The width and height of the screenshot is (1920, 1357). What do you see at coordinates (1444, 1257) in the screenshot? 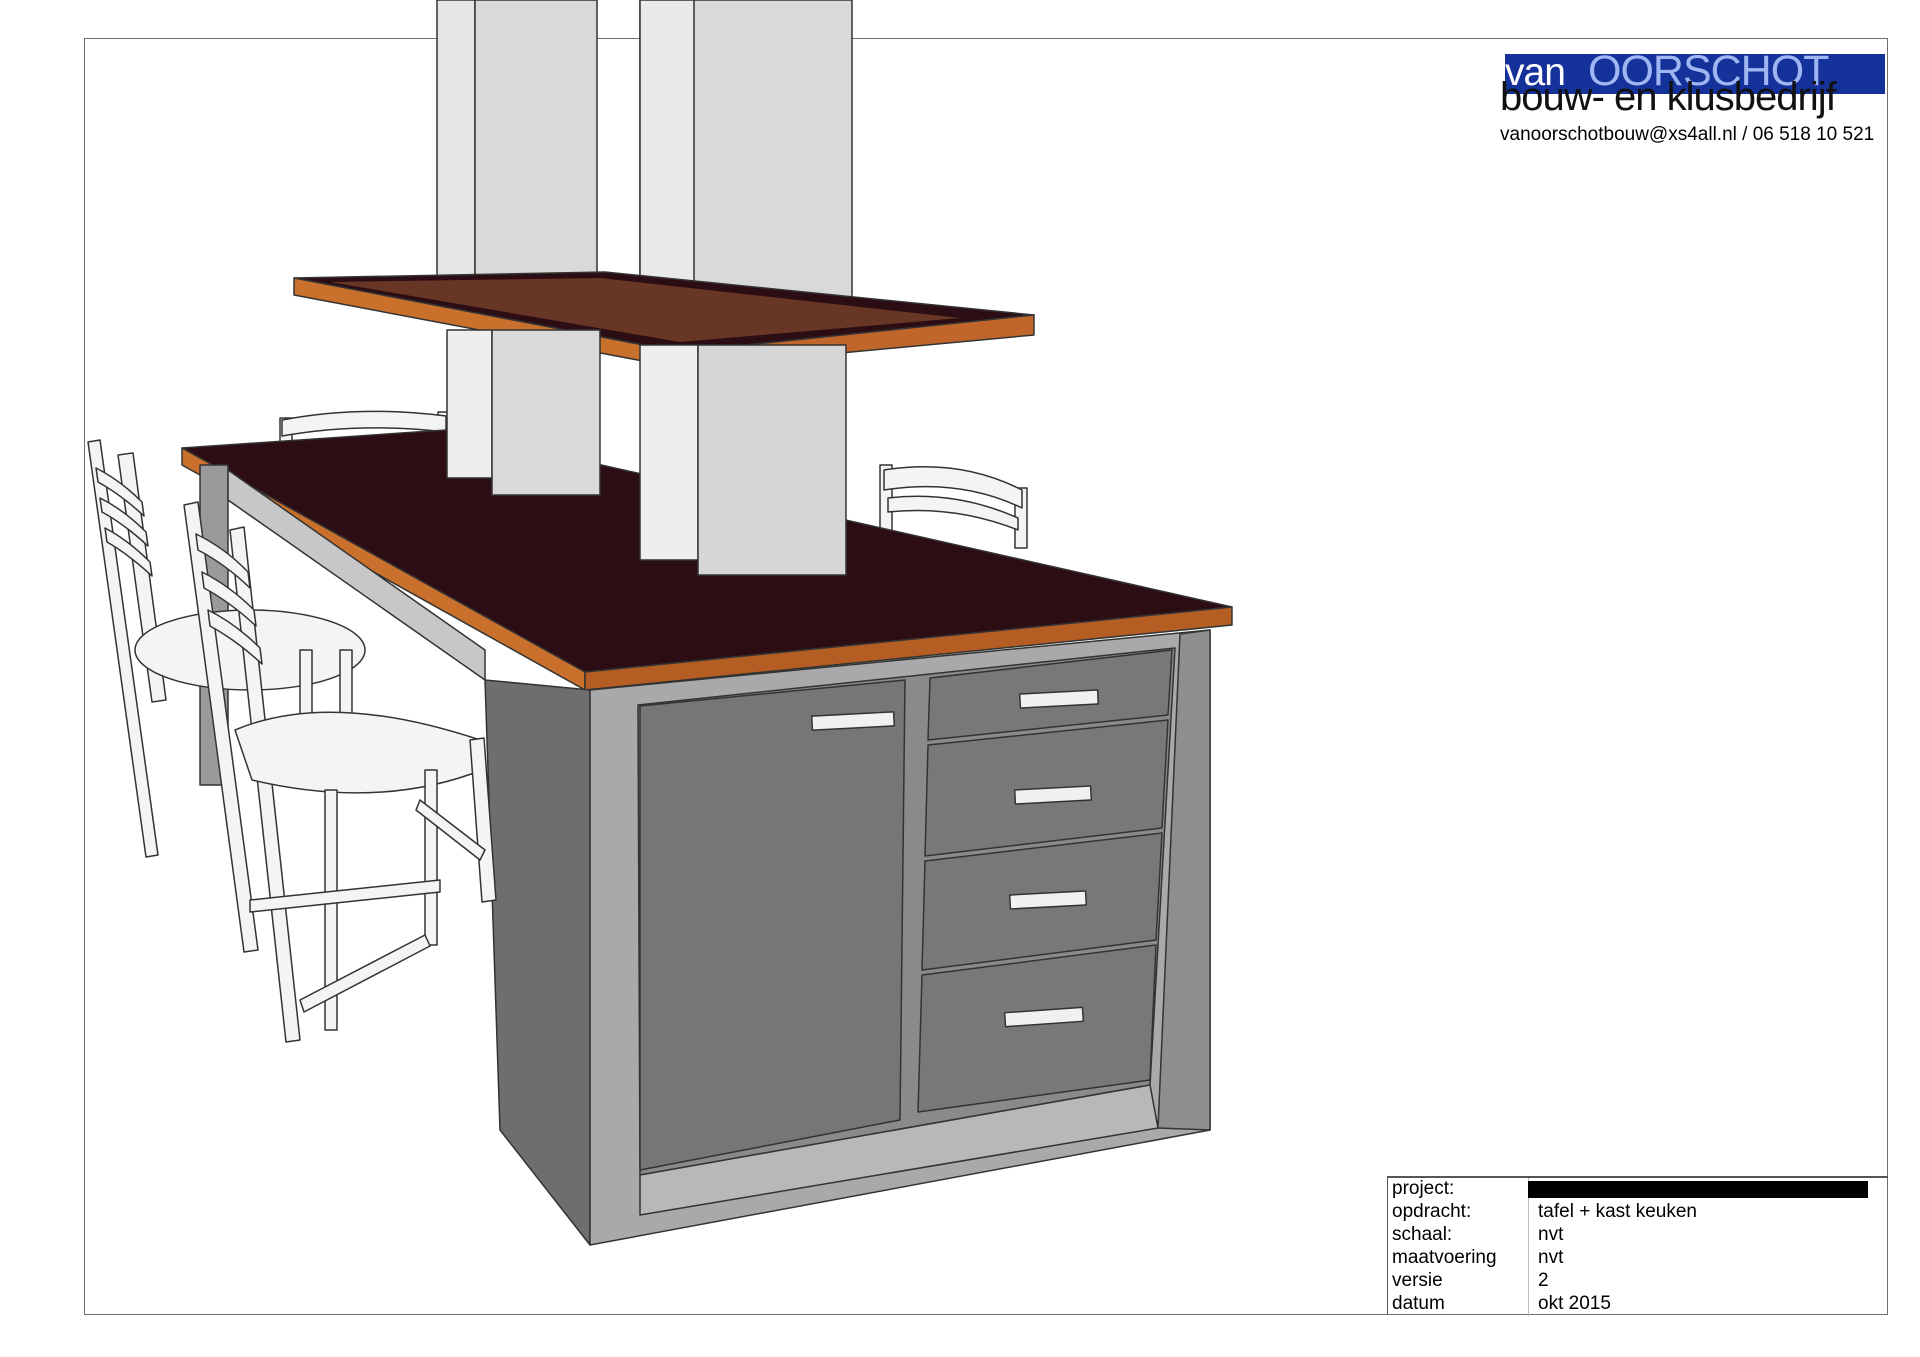
I see `title-label: maatvoering` at bounding box center [1444, 1257].